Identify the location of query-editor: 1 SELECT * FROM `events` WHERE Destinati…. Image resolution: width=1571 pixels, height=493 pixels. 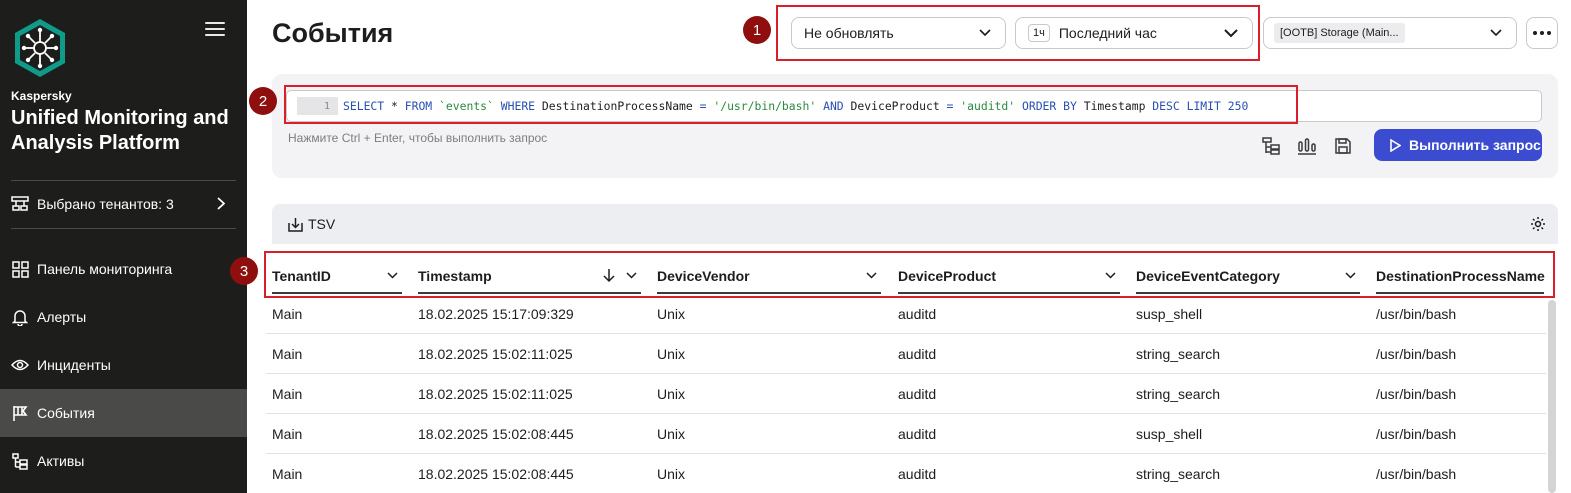
(914, 106).